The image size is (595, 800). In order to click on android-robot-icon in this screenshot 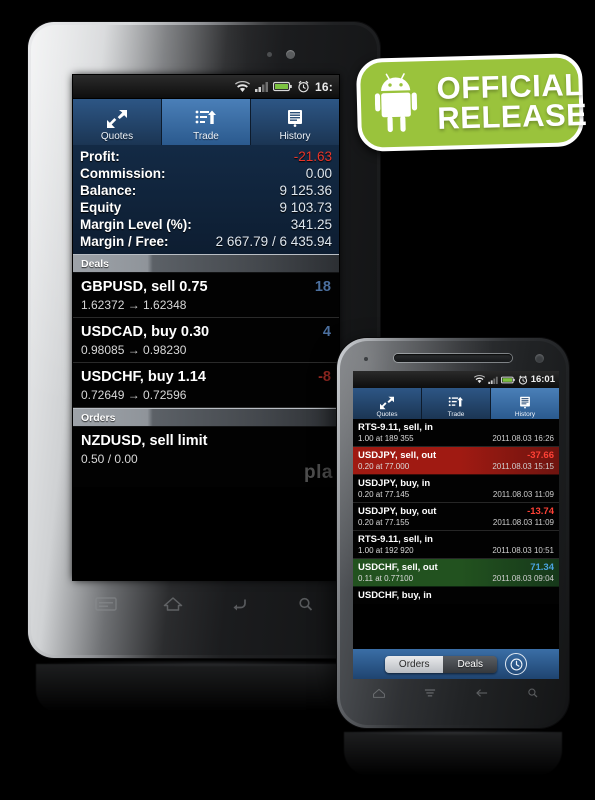, I will do `click(403, 104)`.